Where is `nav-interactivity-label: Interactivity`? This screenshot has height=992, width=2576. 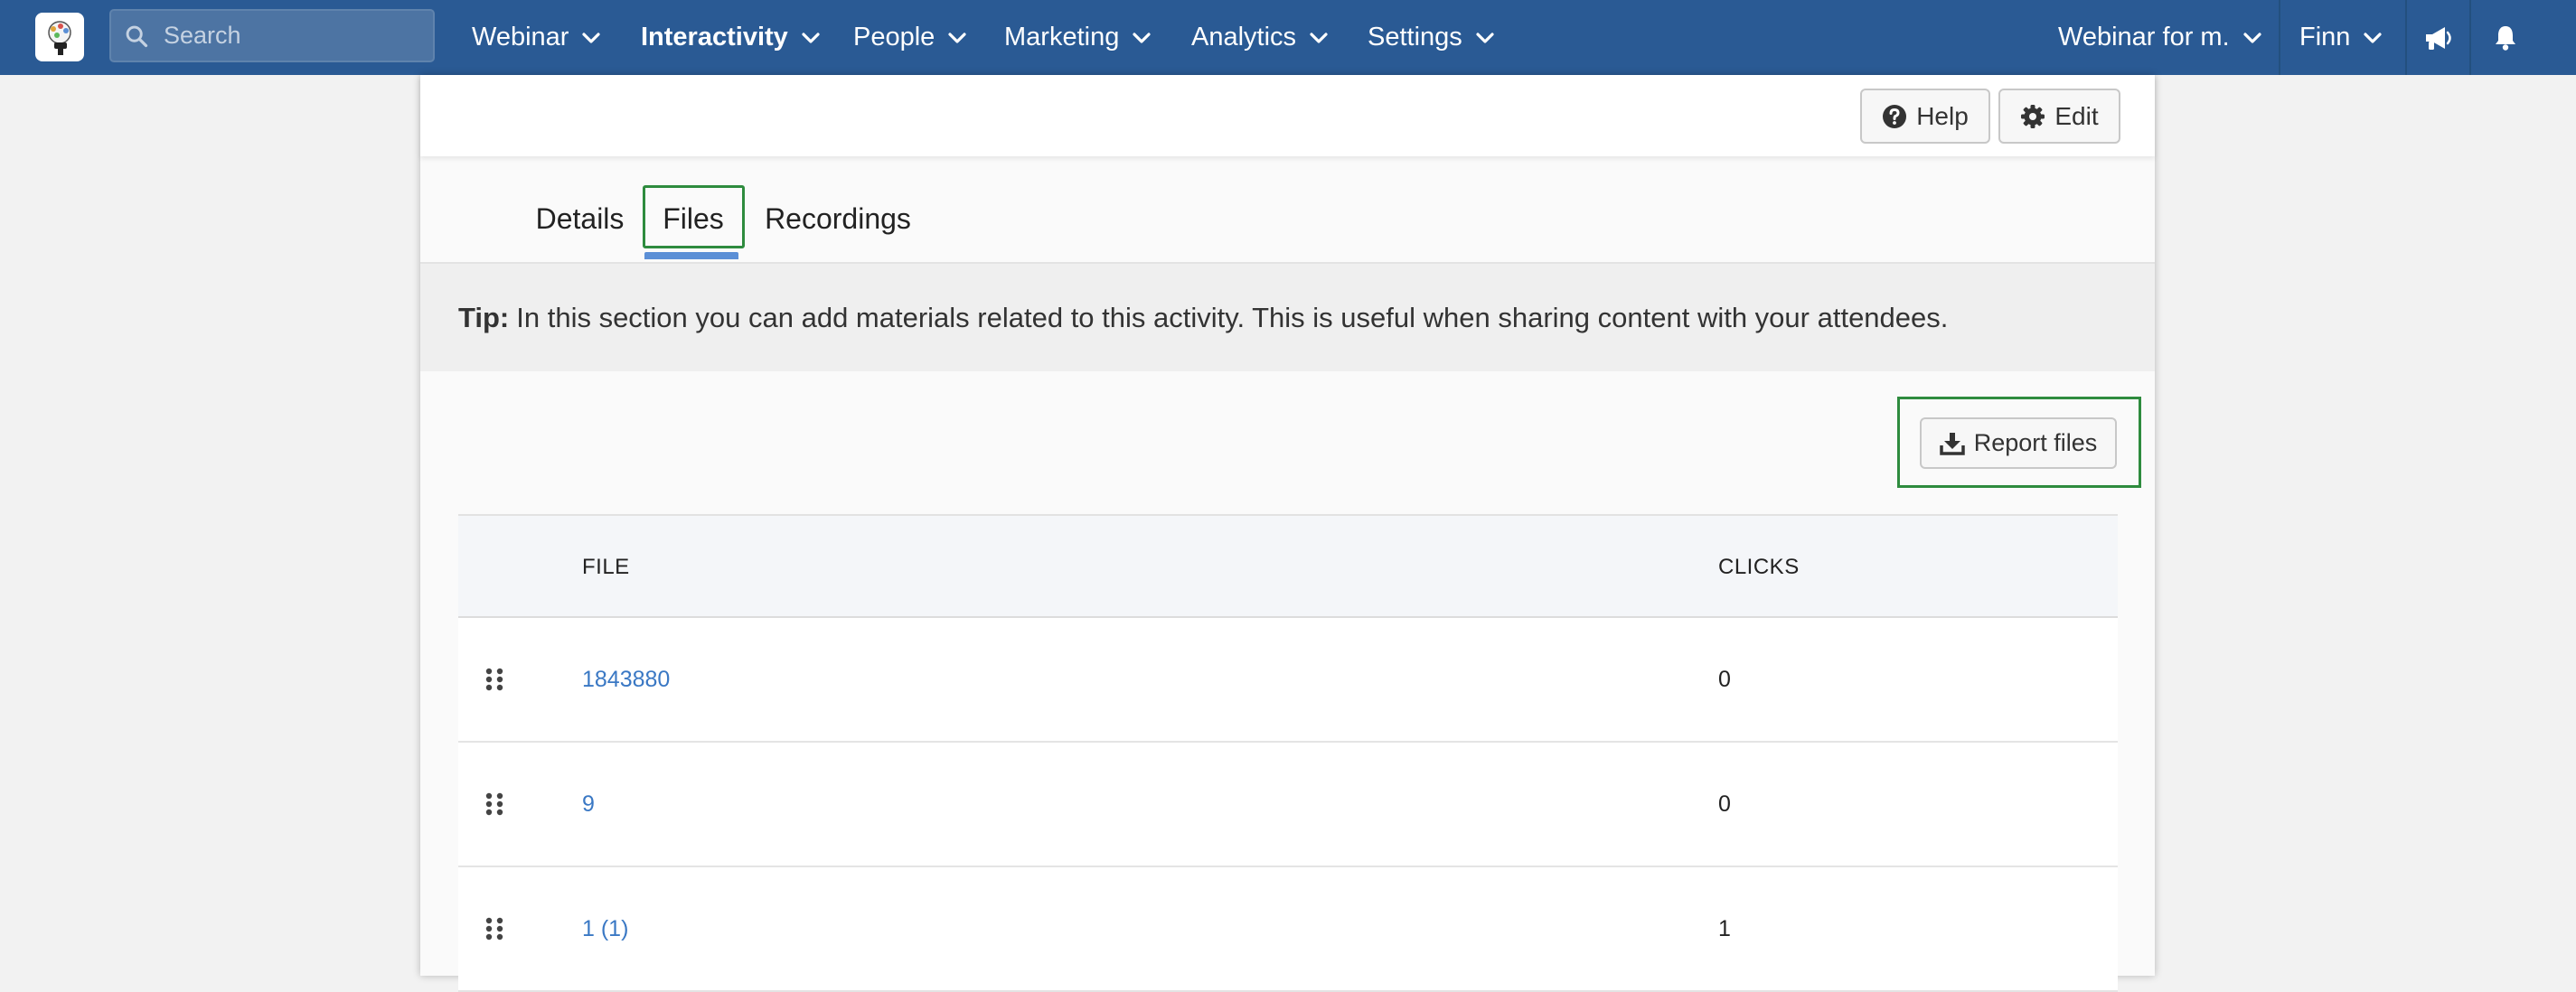
nav-interactivity-label: Interactivity is located at coordinates (714, 37).